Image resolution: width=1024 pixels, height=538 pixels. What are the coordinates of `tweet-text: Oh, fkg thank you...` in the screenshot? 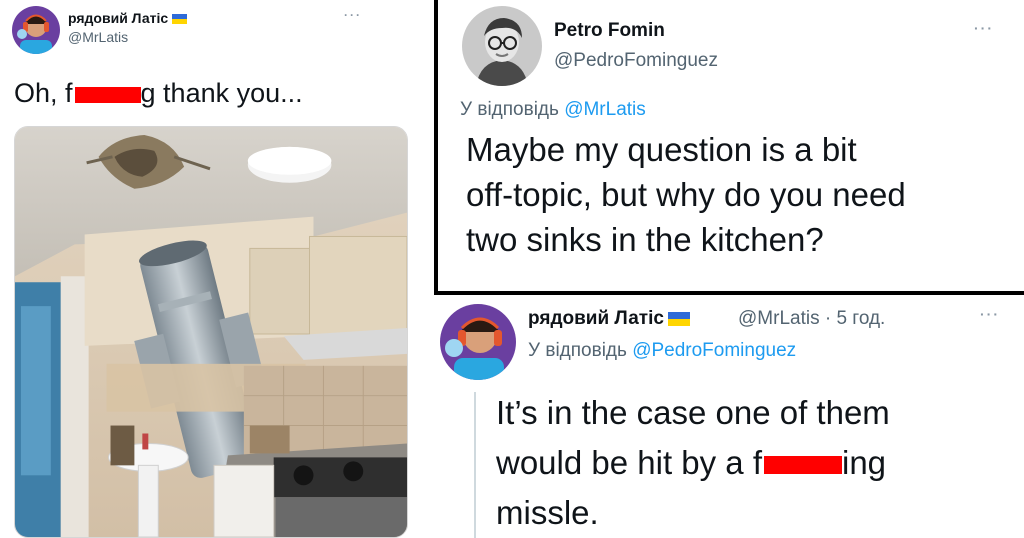 It's located at (158, 93).